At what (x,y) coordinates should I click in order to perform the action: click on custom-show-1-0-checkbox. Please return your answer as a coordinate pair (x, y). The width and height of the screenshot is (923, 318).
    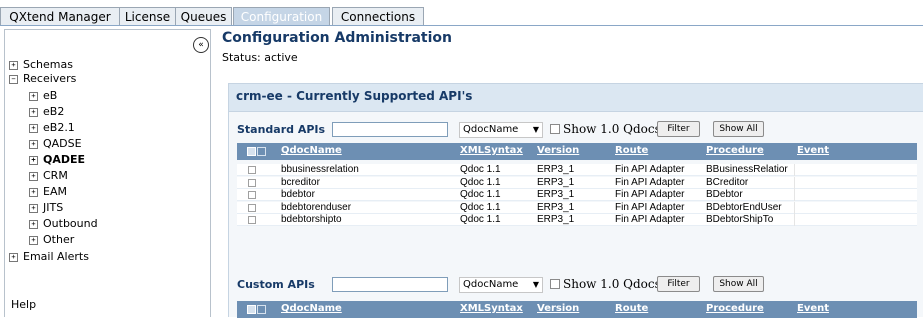
    Looking at the image, I should click on (555, 284).